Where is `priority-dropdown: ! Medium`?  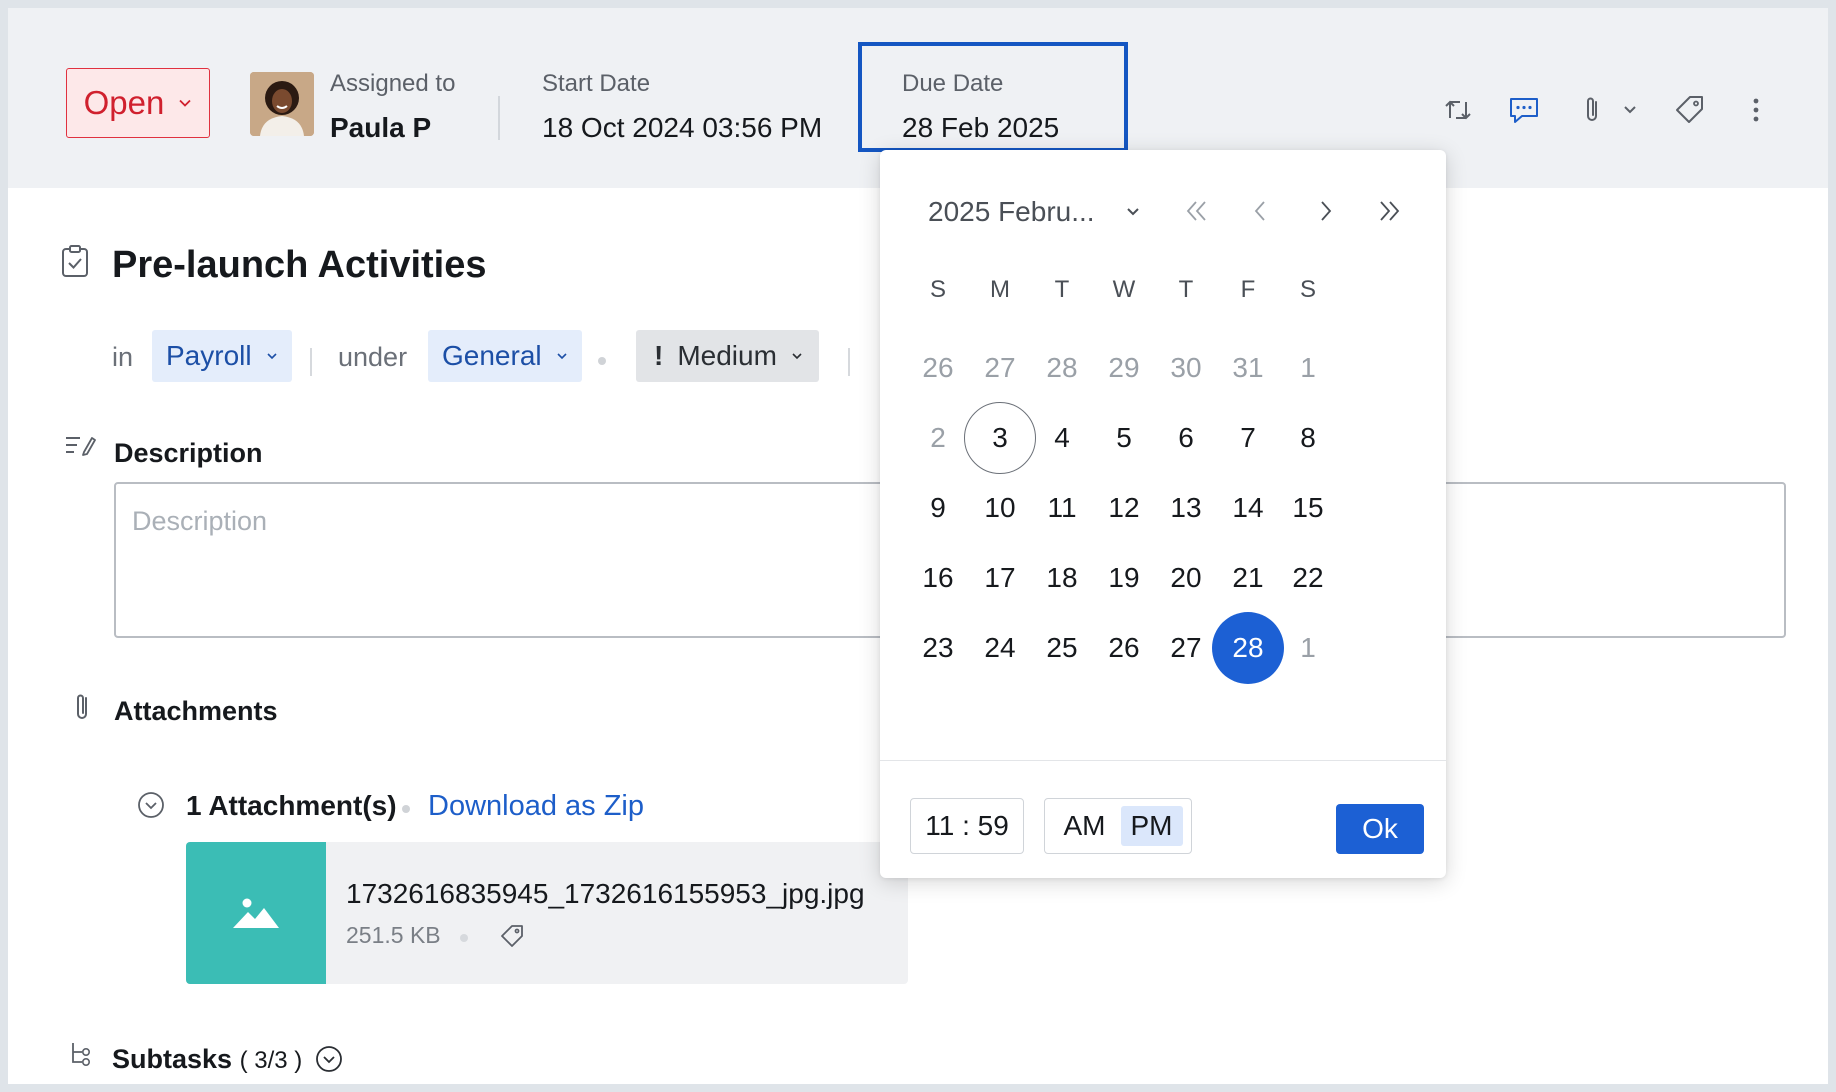 priority-dropdown: ! Medium is located at coordinates (727, 356).